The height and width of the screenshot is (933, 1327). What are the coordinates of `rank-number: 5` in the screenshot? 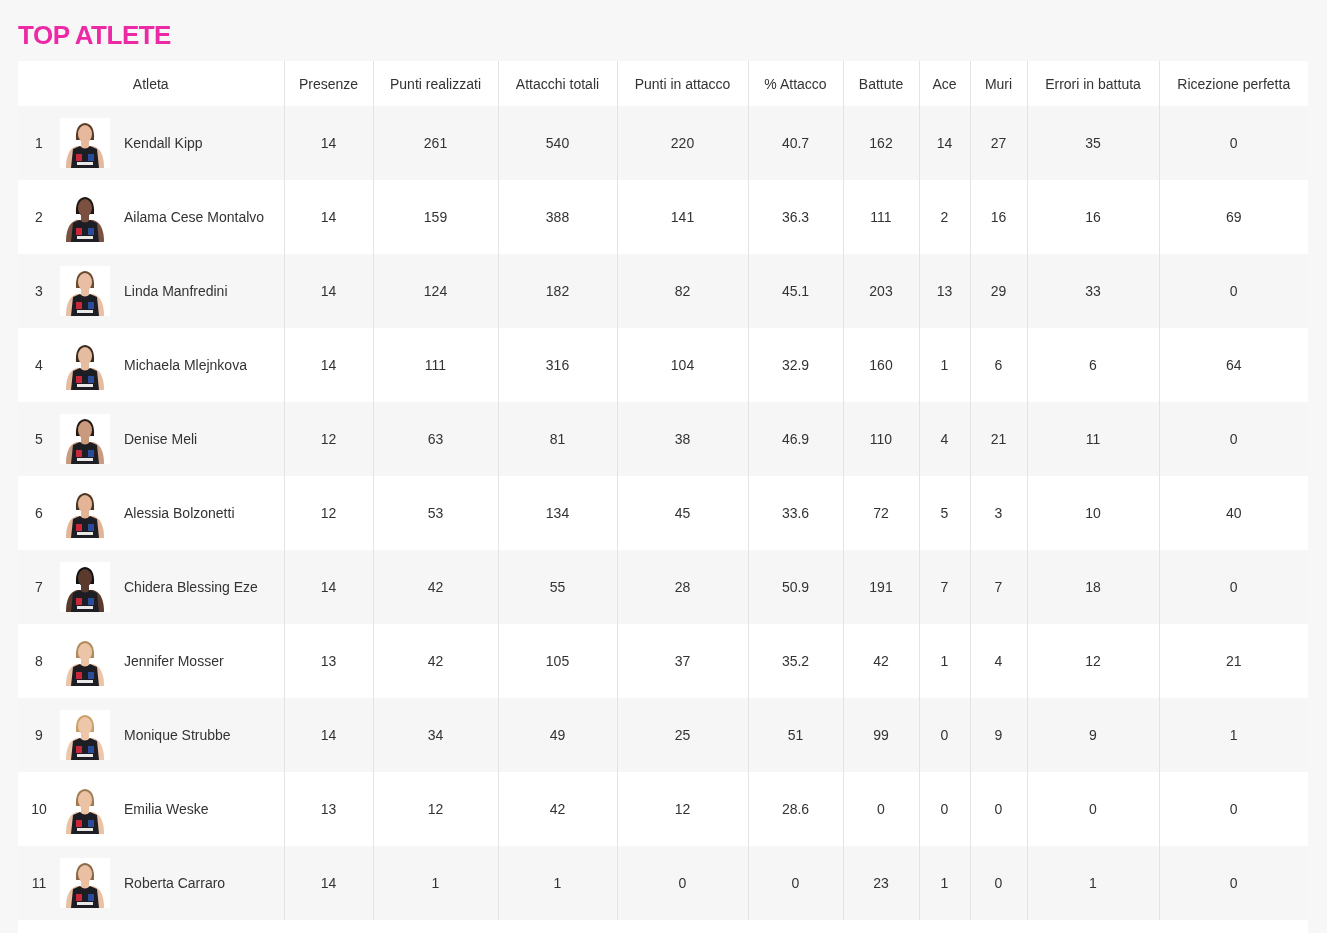 It's located at (39, 439).